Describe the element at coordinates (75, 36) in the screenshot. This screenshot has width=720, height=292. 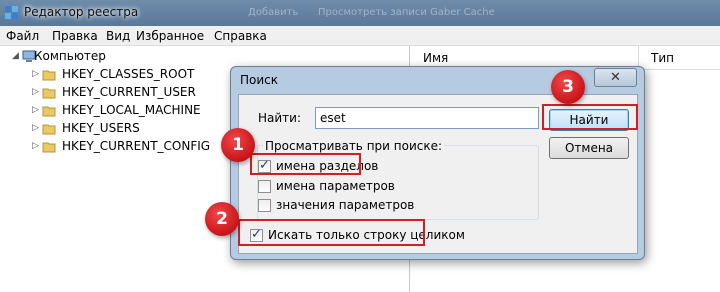
I see `menu-edit: Правка` at that location.